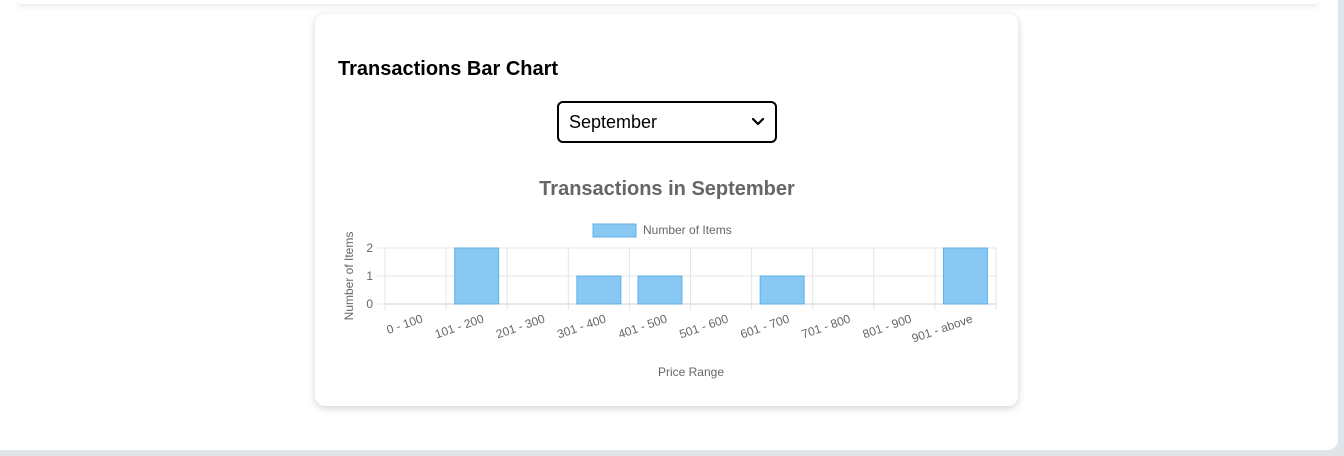  What do you see at coordinates (614, 230) in the screenshot?
I see `legend-swatch` at bounding box center [614, 230].